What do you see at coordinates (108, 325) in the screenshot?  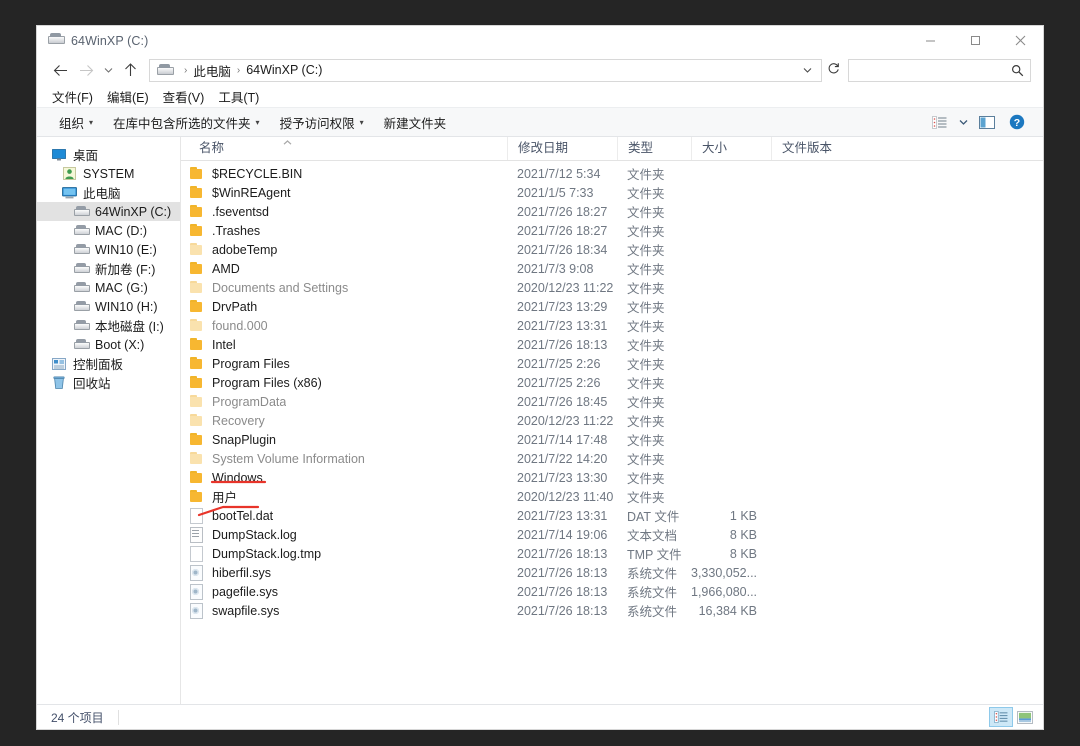 I see `sidebar-item-local-disk-i: 本地磁盘 (I:)` at bounding box center [108, 325].